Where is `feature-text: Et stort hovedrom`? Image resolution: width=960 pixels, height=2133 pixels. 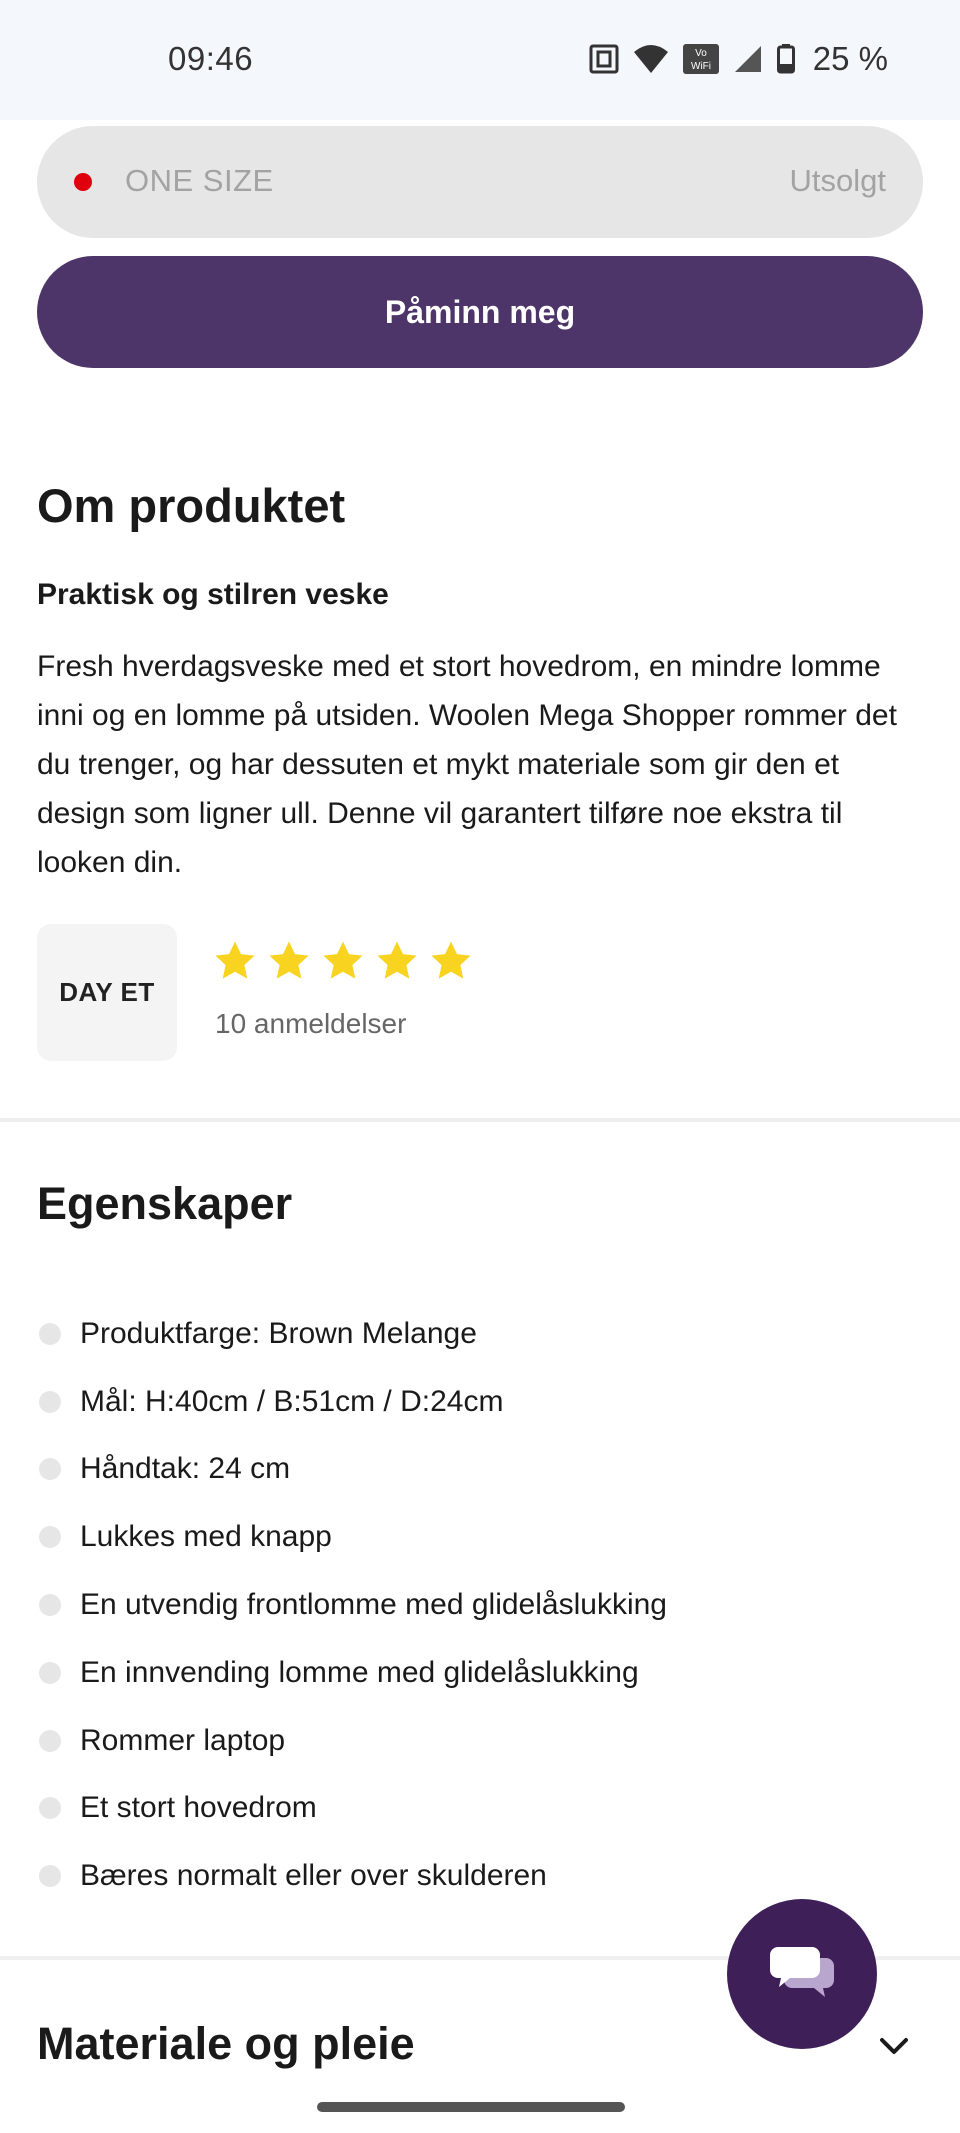
feature-text: Et stort hovedrom is located at coordinates (198, 1808).